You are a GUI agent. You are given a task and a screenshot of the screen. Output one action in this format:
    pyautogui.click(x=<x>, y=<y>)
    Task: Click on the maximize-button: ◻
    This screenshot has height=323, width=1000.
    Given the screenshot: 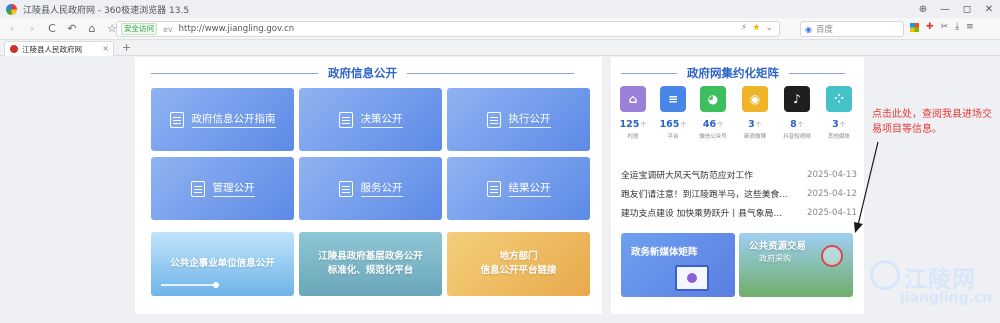 What is the action you would take?
    pyautogui.click(x=967, y=9)
    